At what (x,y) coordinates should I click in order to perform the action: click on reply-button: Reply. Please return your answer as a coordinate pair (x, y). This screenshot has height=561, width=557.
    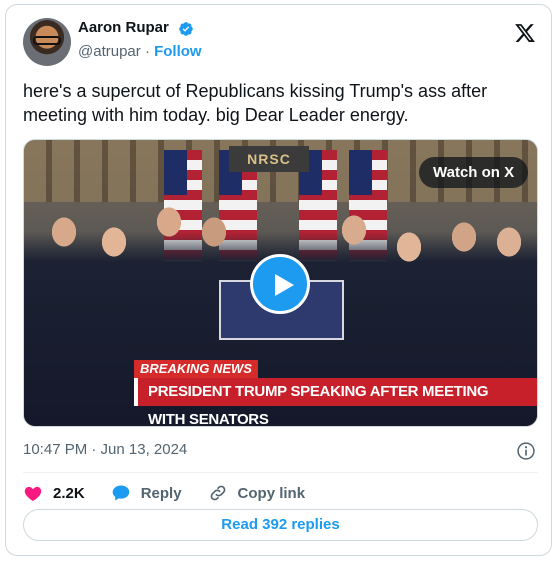
    Looking at the image, I should click on (146, 493).